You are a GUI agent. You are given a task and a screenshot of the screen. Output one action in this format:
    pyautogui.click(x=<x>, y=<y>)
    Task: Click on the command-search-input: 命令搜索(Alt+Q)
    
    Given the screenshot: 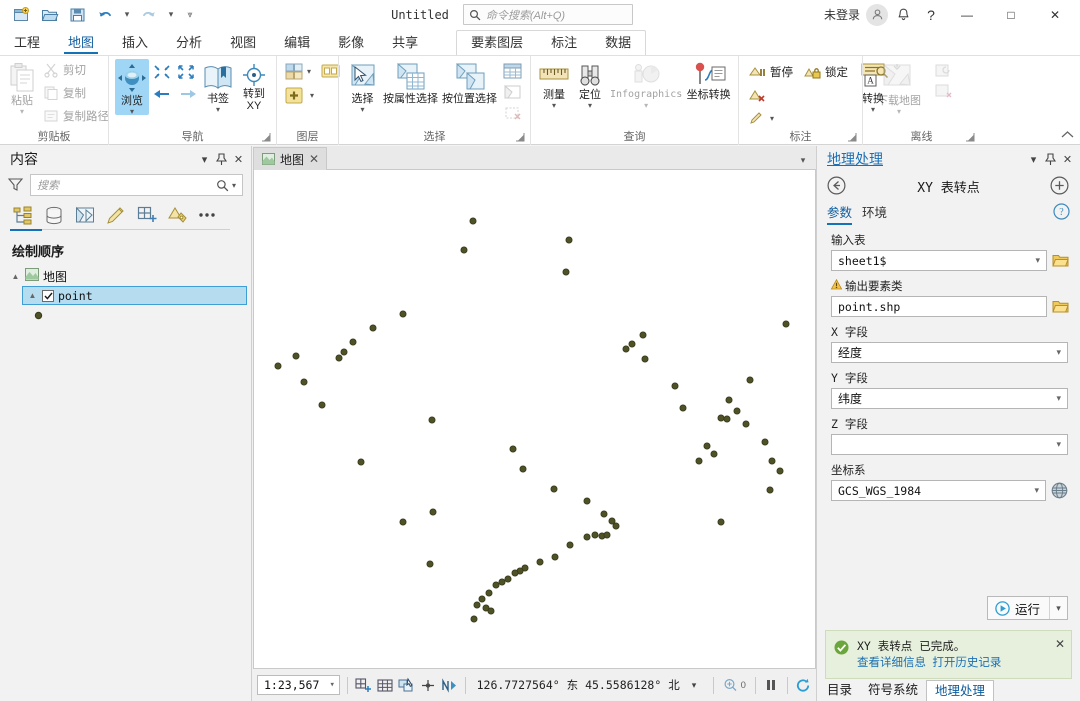 What is the action you would take?
    pyautogui.click(x=547, y=14)
    